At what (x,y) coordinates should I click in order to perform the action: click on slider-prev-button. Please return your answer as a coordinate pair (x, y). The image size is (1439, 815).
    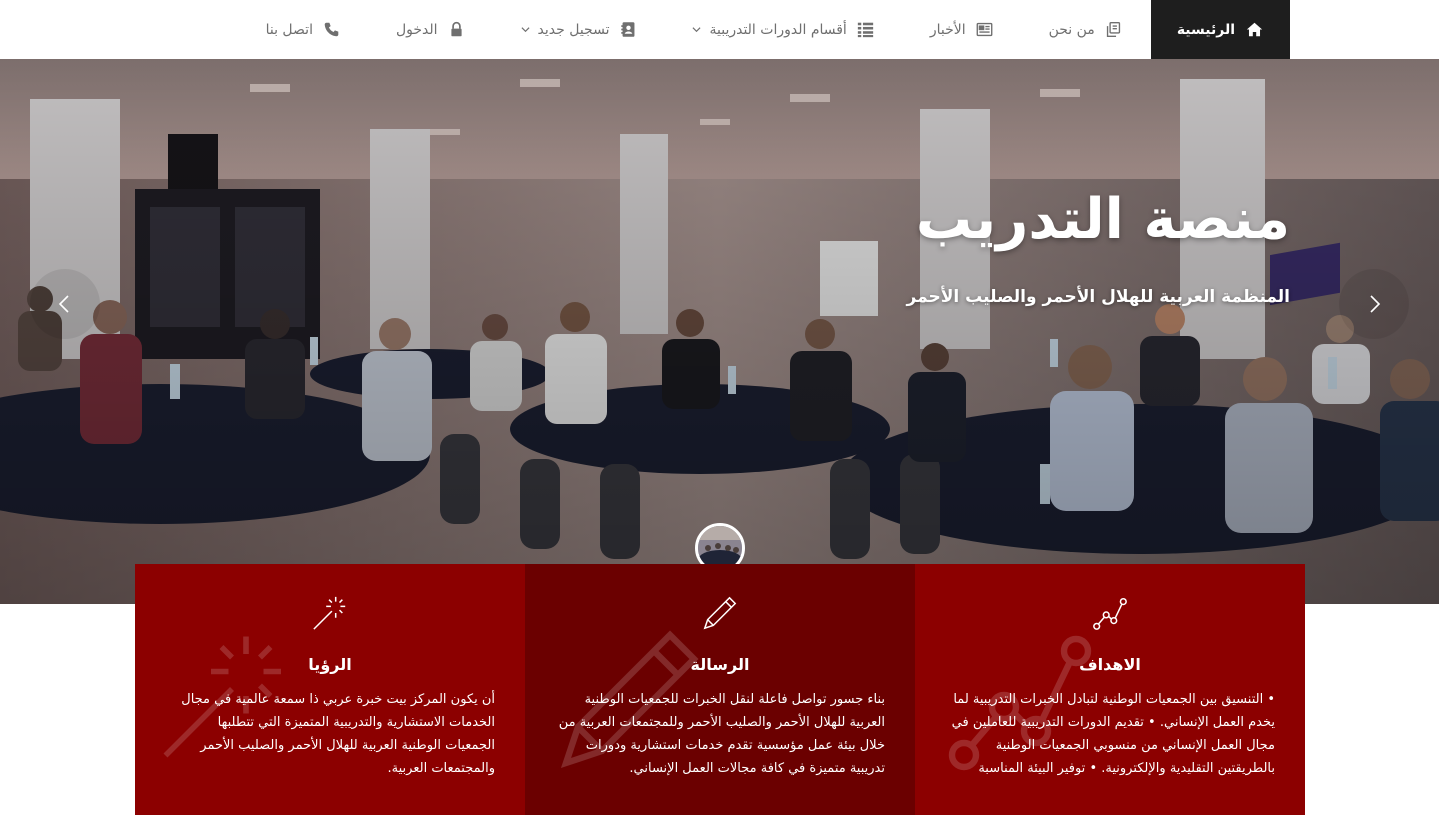
    Looking at the image, I should click on (65, 304).